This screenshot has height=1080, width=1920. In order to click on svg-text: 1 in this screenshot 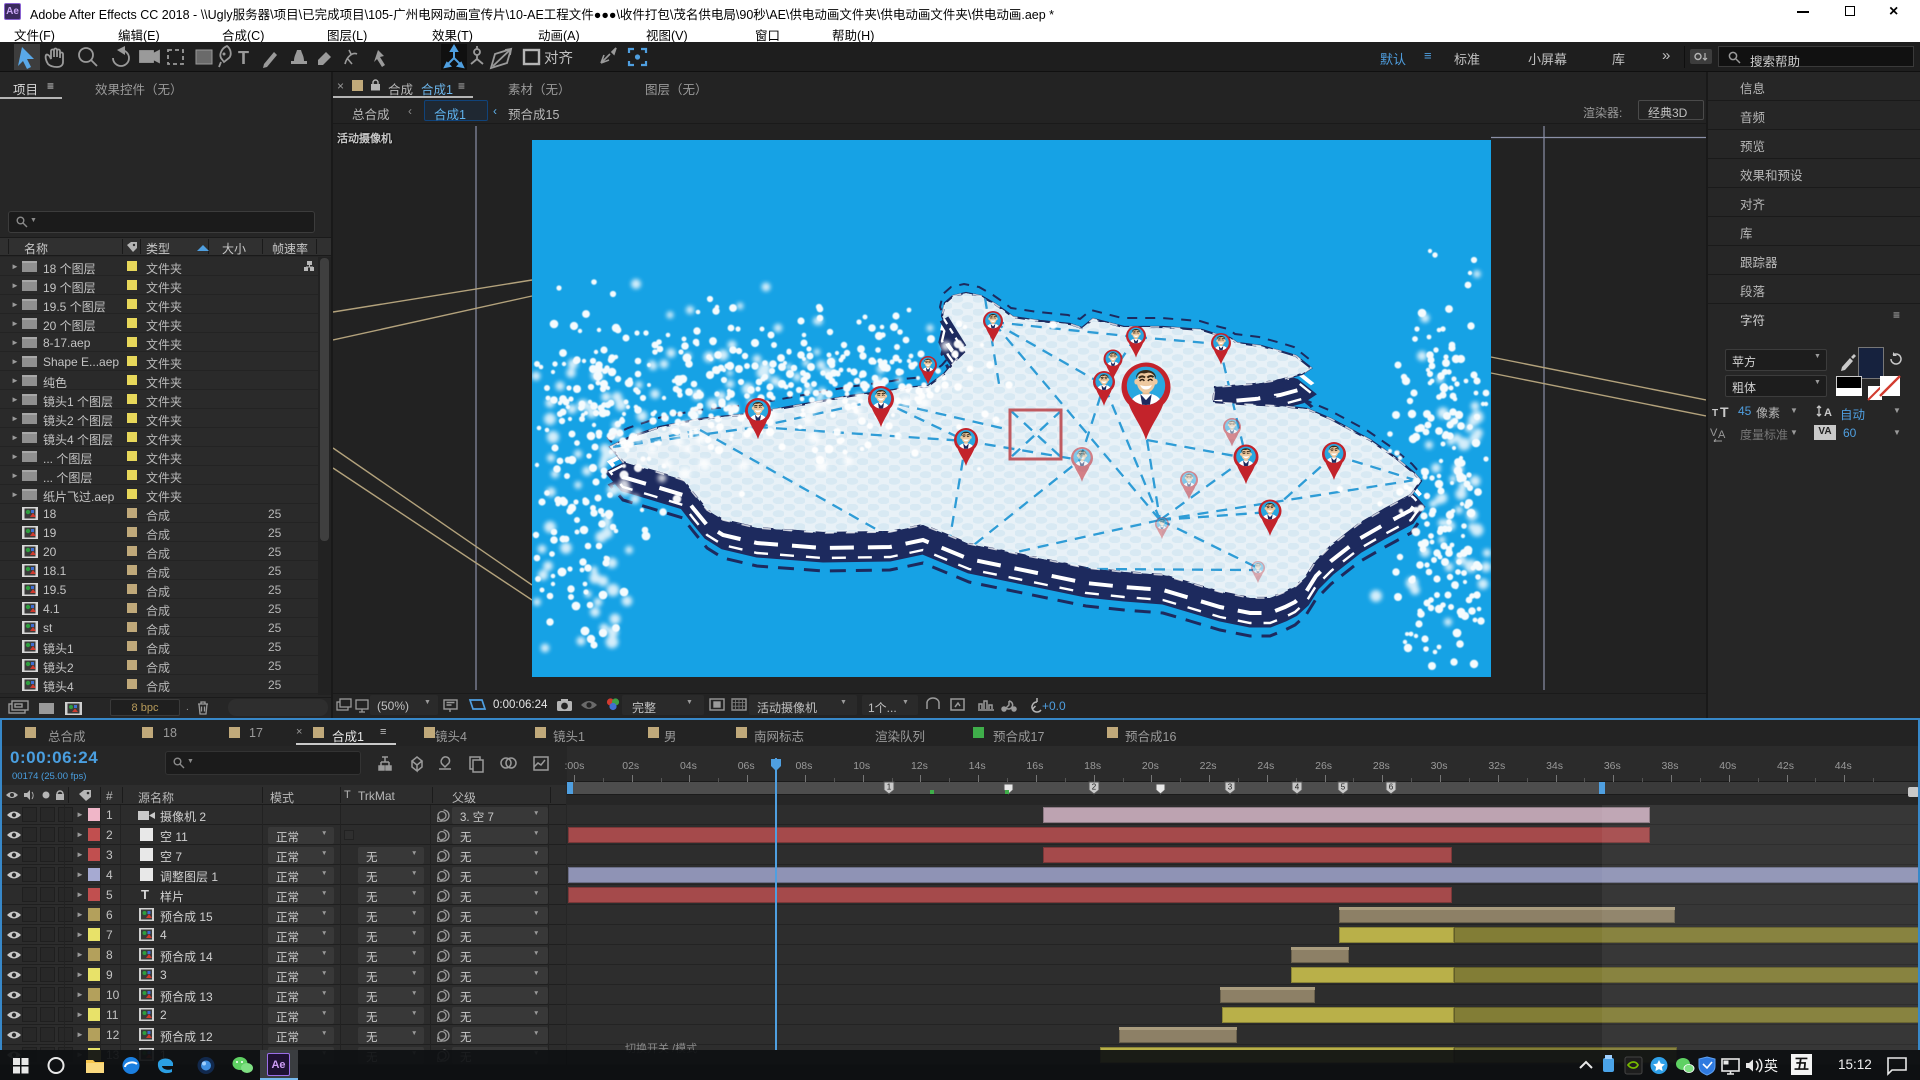, I will do `click(889, 787)`.